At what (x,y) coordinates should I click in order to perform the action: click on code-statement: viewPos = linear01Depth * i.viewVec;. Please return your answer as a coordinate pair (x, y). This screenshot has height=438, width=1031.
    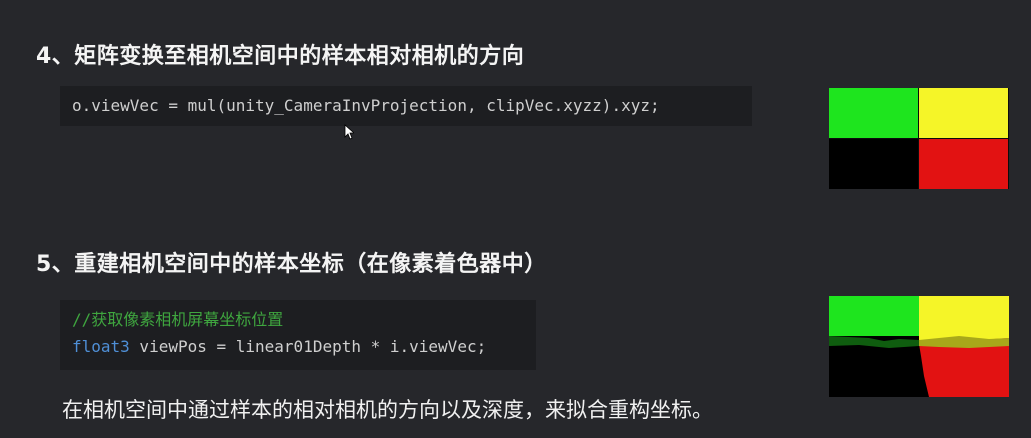
    Looking at the image, I should click on (308, 346).